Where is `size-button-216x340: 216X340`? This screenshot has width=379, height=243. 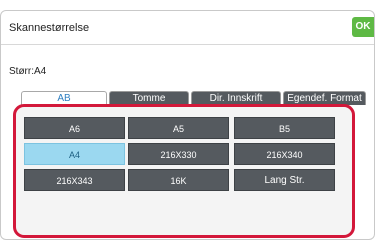 size-button-216x340: 216X340 is located at coordinates (284, 154).